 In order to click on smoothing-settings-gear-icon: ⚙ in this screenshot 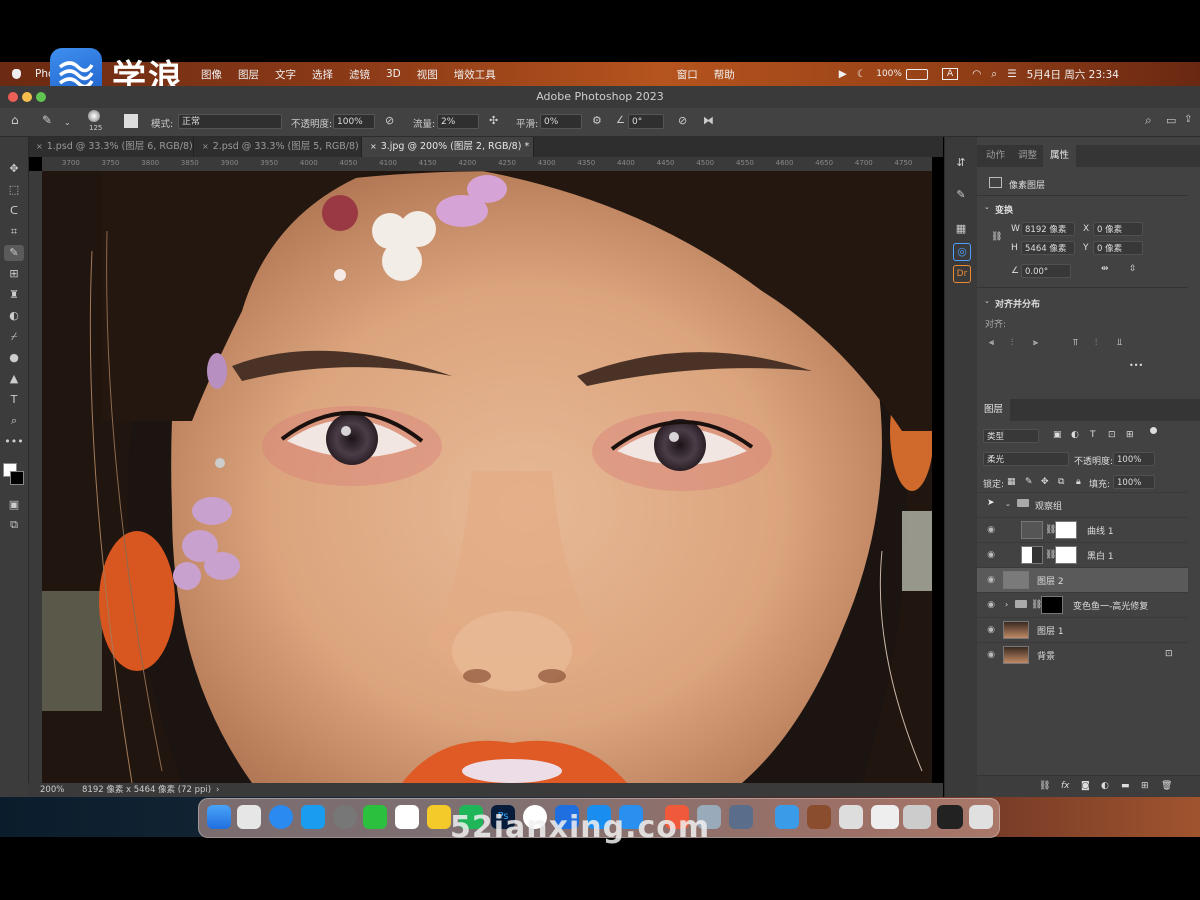, I will do `click(597, 120)`.